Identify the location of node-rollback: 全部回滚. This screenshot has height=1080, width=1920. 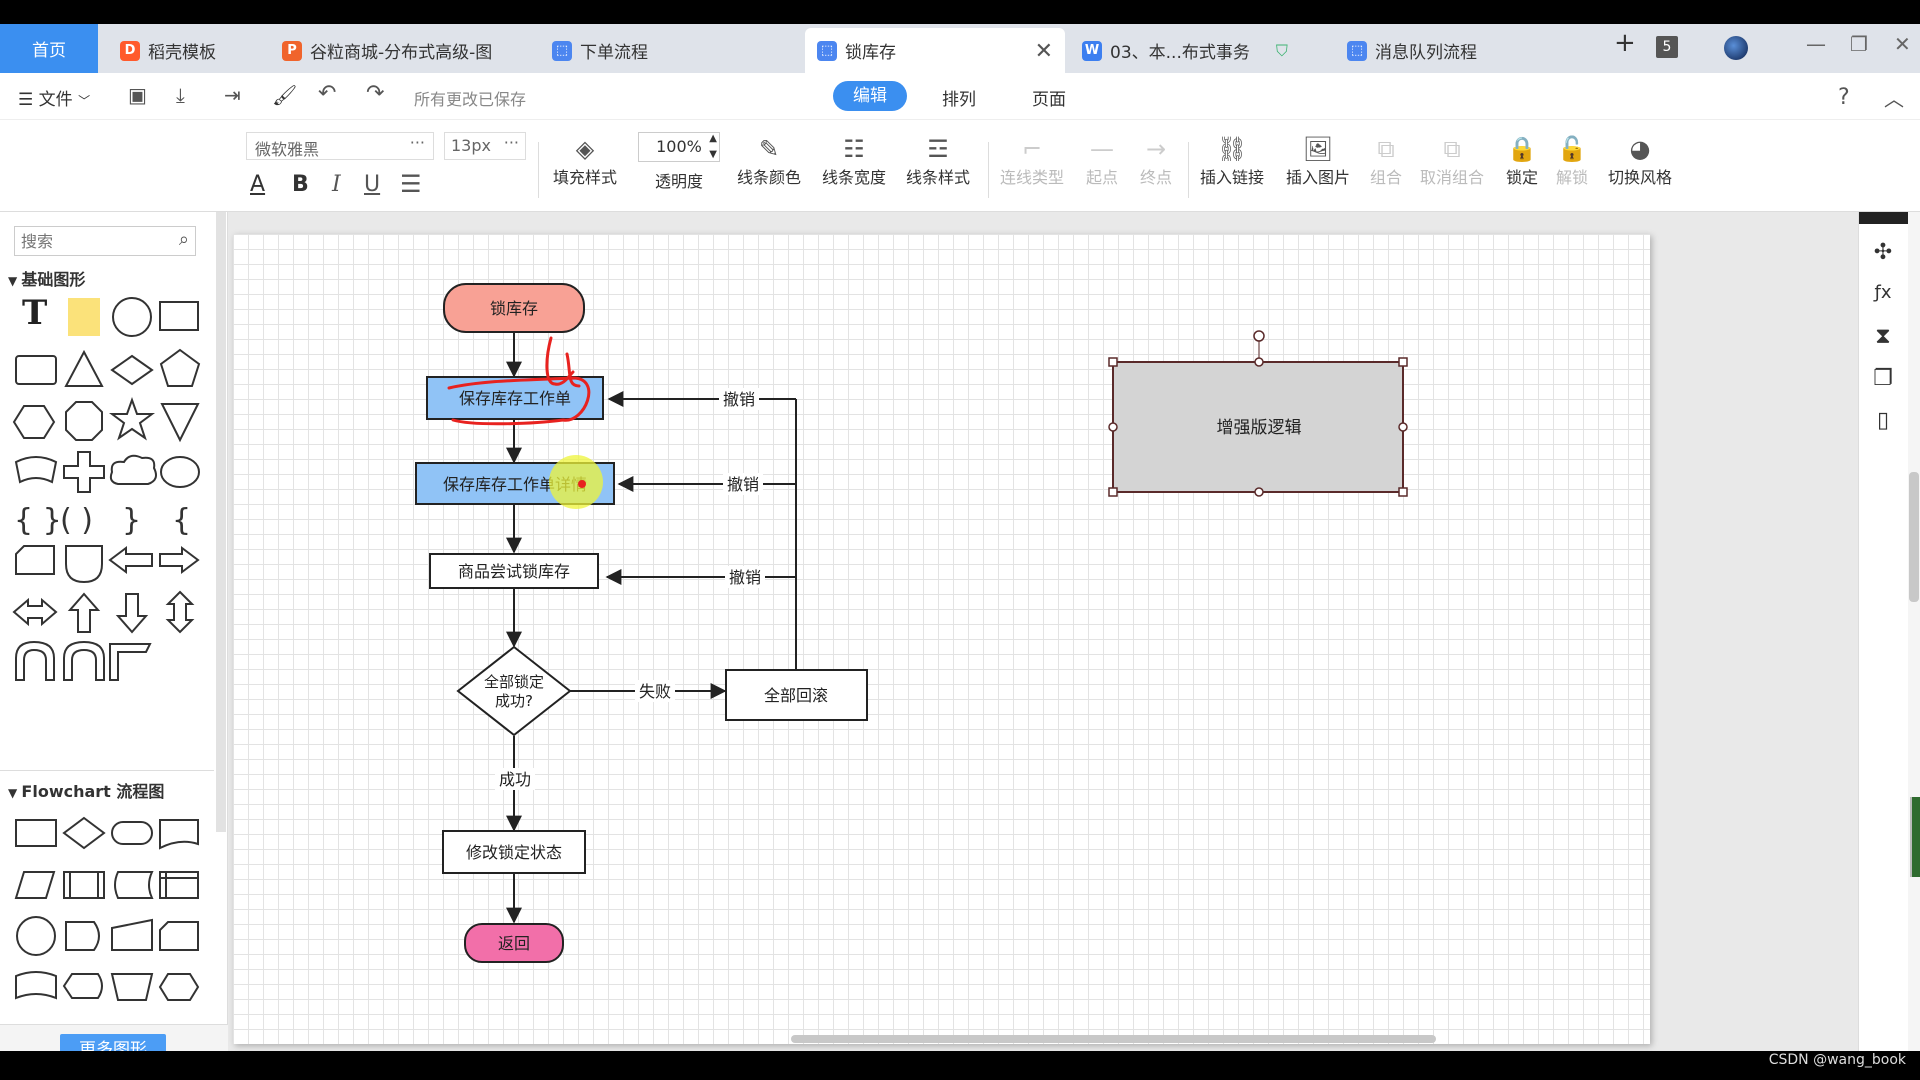
(796, 695).